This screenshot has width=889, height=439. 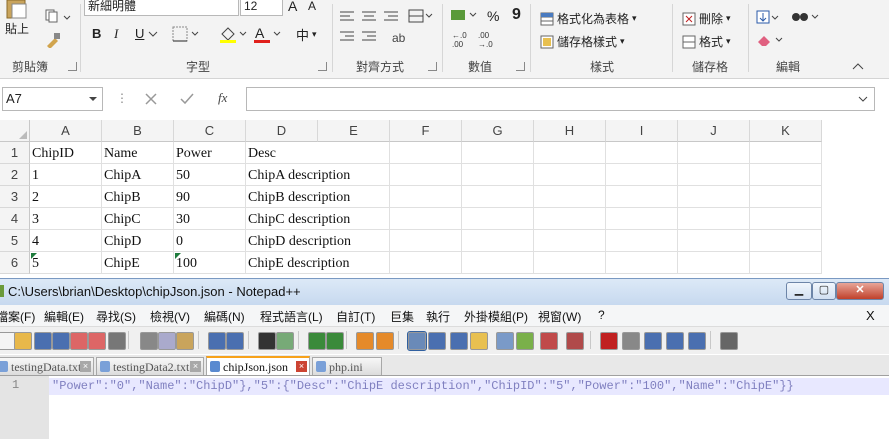 What do you see at coordinates (549, 341) in the screenshot?
I see `folder-workspace-icon` at bounding box center [549, 341].